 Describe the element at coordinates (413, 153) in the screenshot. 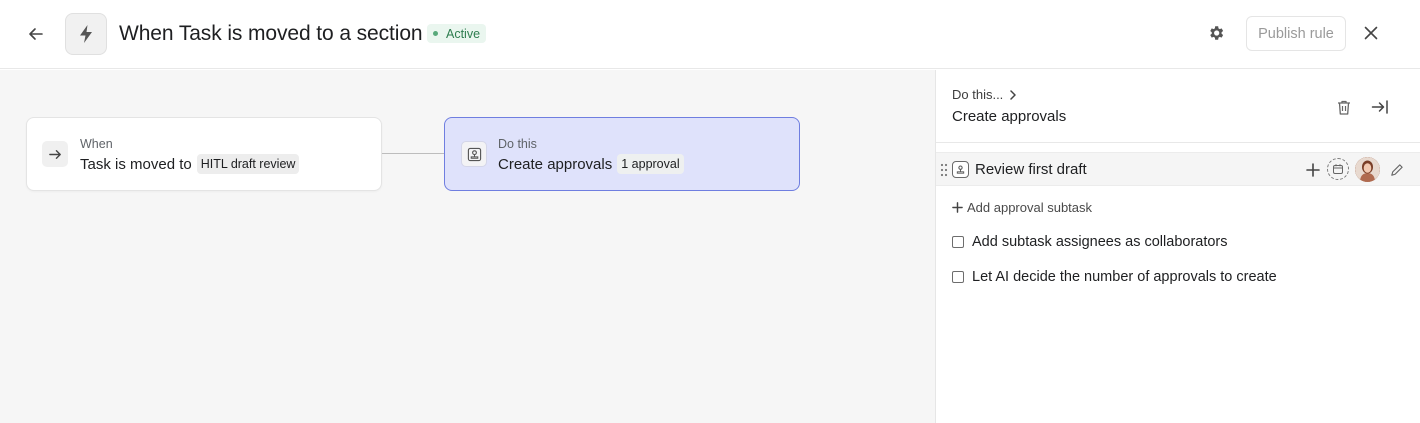

I see `node-connector` at that location.